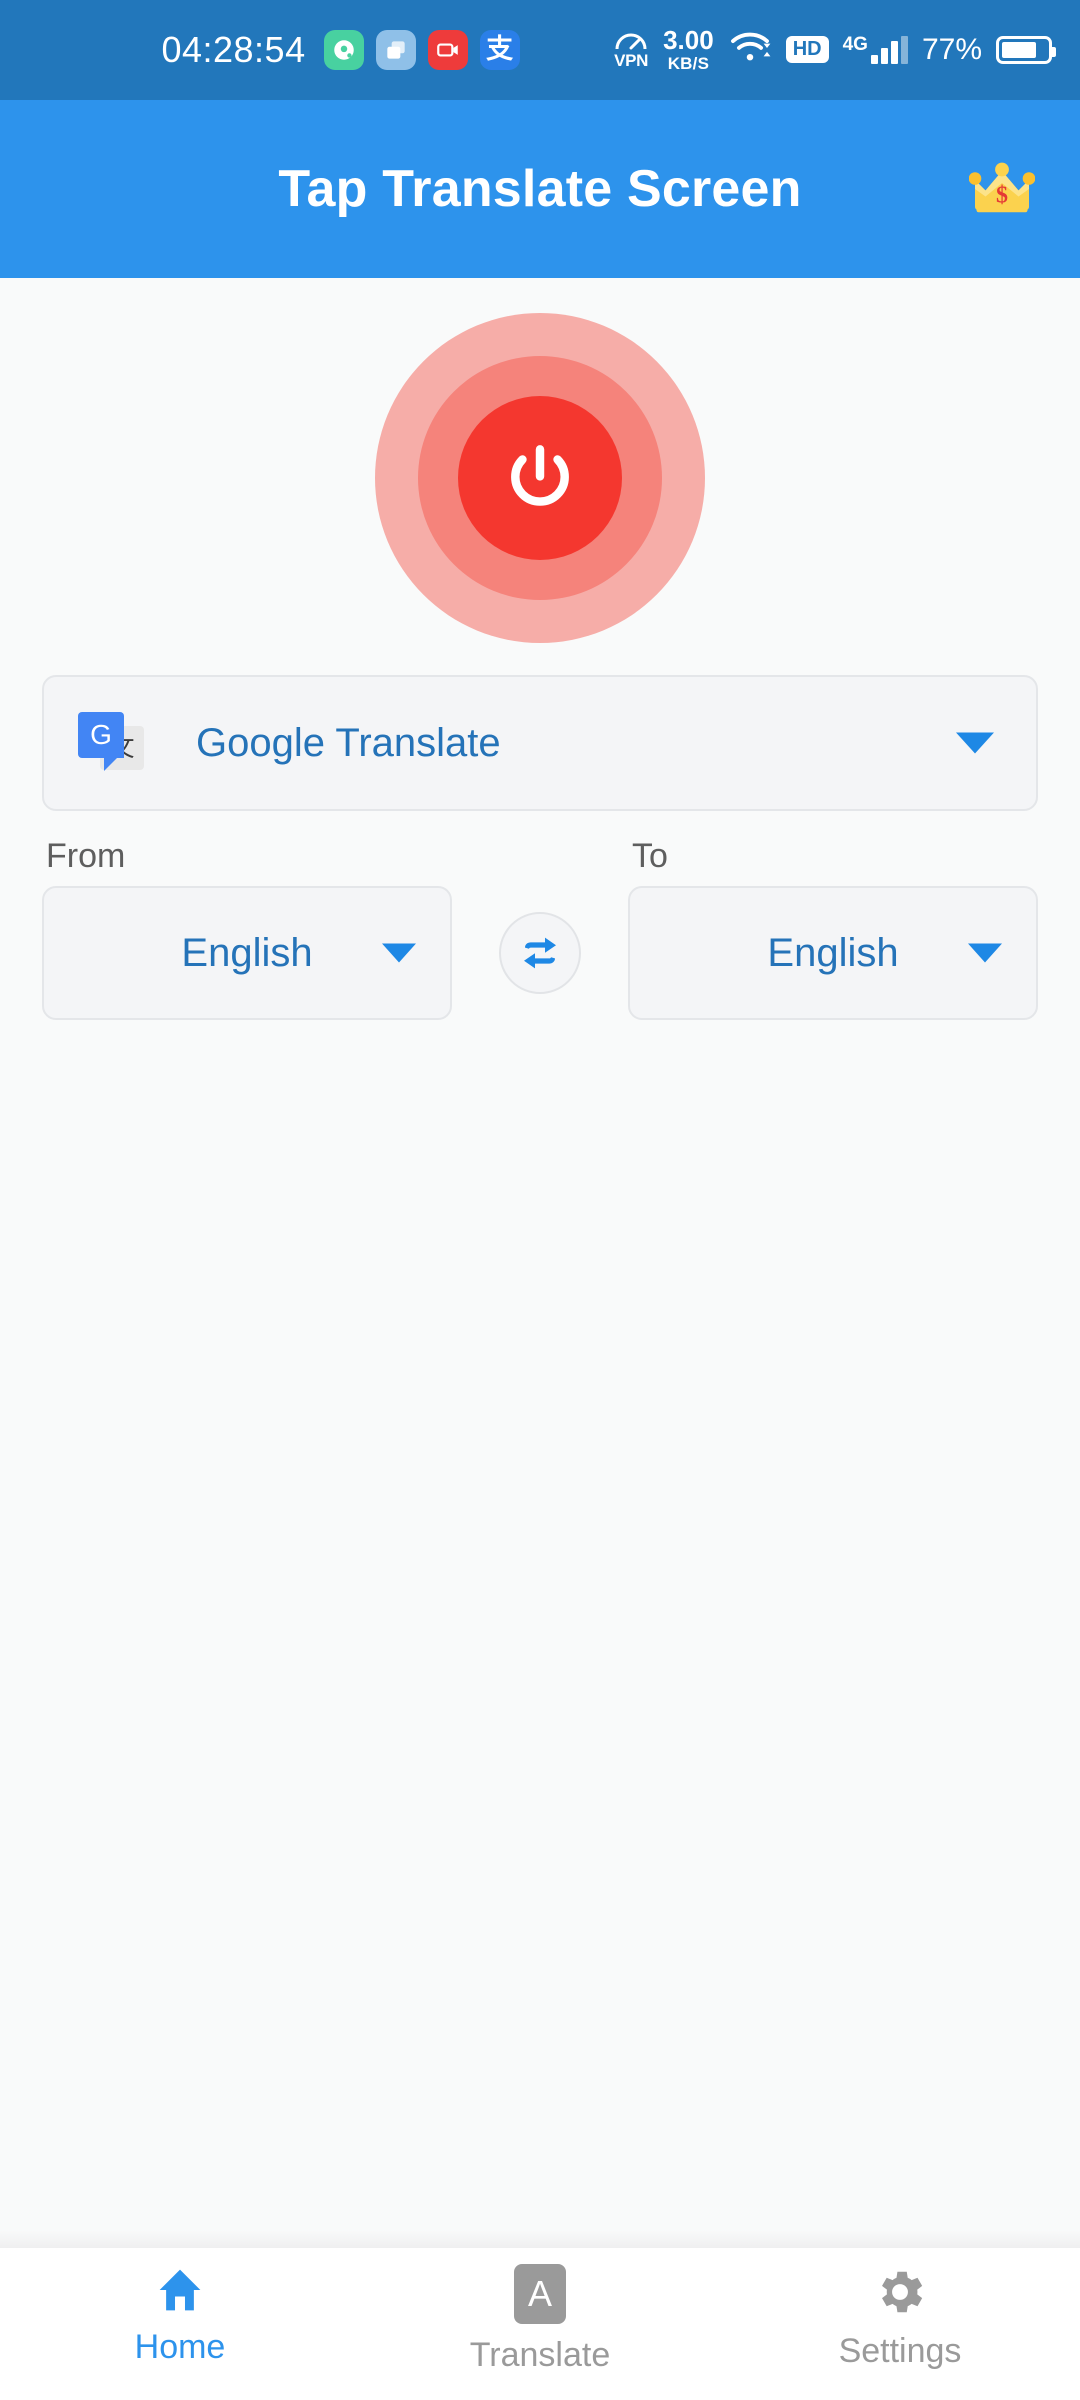 This screenshot has height=2400, width=1080. What do you see at coordinates (540, 2239) in the screenshot?
I see `bottom-nav-divider` at bounding box center [540, 2239].